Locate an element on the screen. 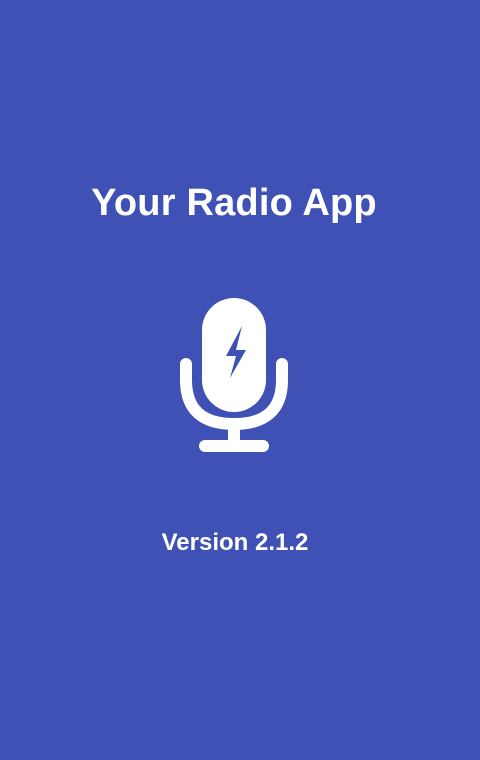 Image resolution: width=480 pixels, height=760 pixels. app-title: Your Radio App is located at coordinates (234, 203).